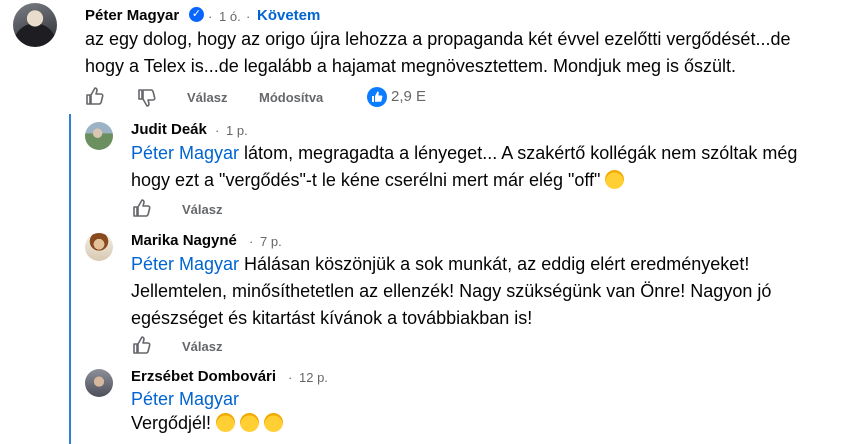 The height and width of the screenshot is (444, 856). I want to click on reaction-count: 2,9 E, so click(408, 96).